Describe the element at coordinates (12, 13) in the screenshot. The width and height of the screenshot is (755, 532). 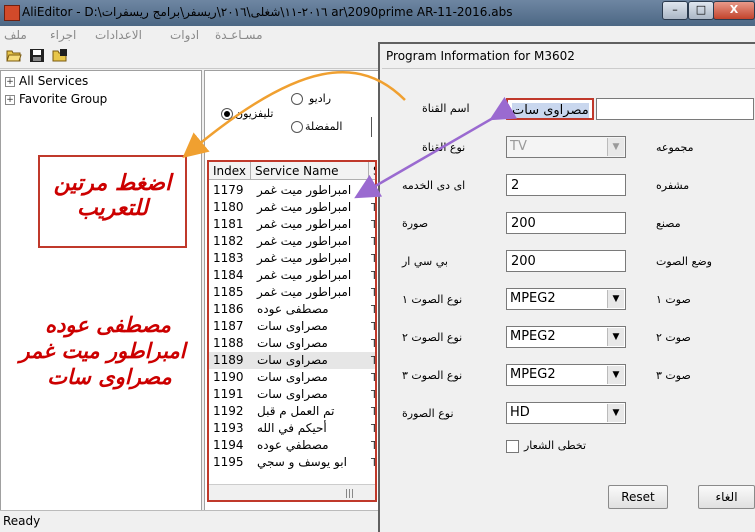
I see `app-icon` at that location.